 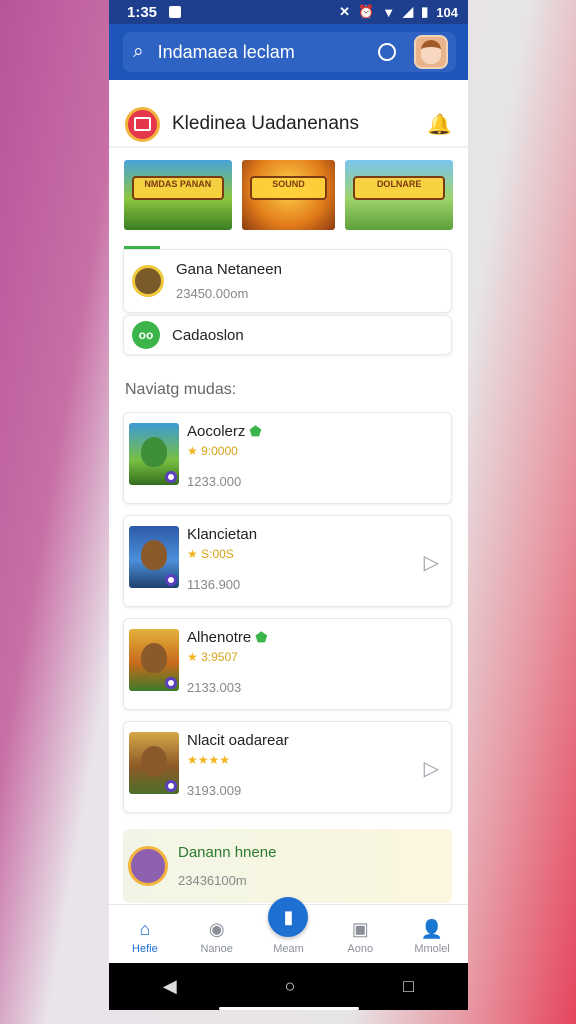 I want to click on nav-item-discover: ◉ Nanoe, so click(x=217, y=937).